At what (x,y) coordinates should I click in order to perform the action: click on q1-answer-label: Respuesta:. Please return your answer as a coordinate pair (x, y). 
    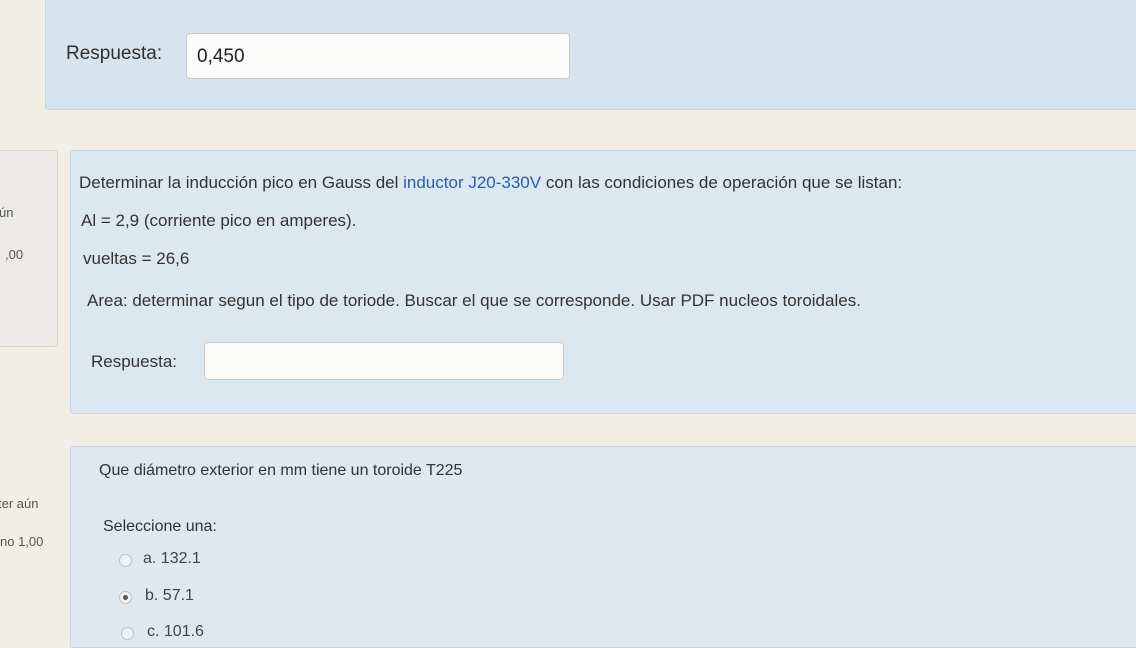
    Looking at the image, I should click on (114, 53).